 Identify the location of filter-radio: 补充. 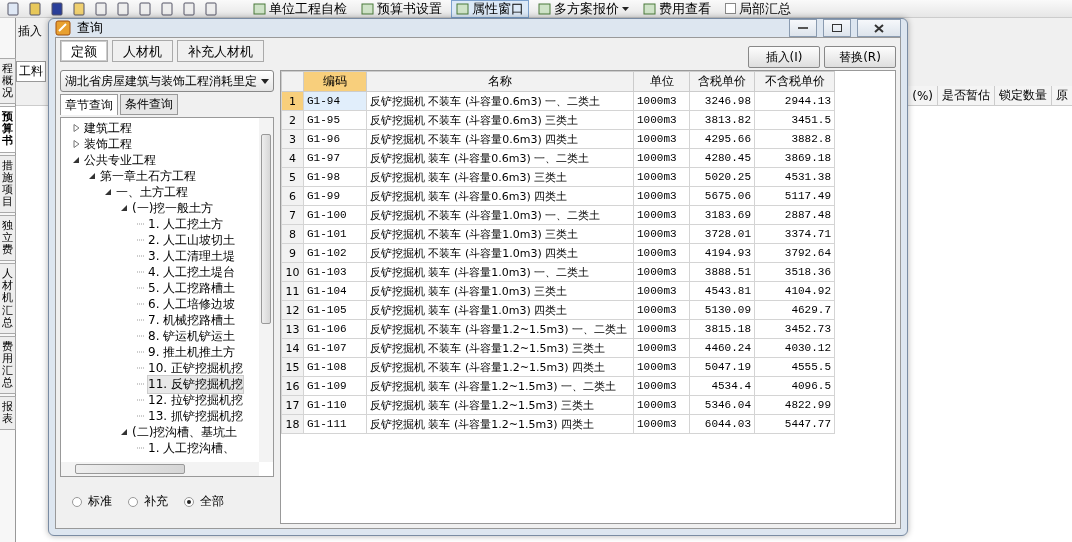
(148, 501).